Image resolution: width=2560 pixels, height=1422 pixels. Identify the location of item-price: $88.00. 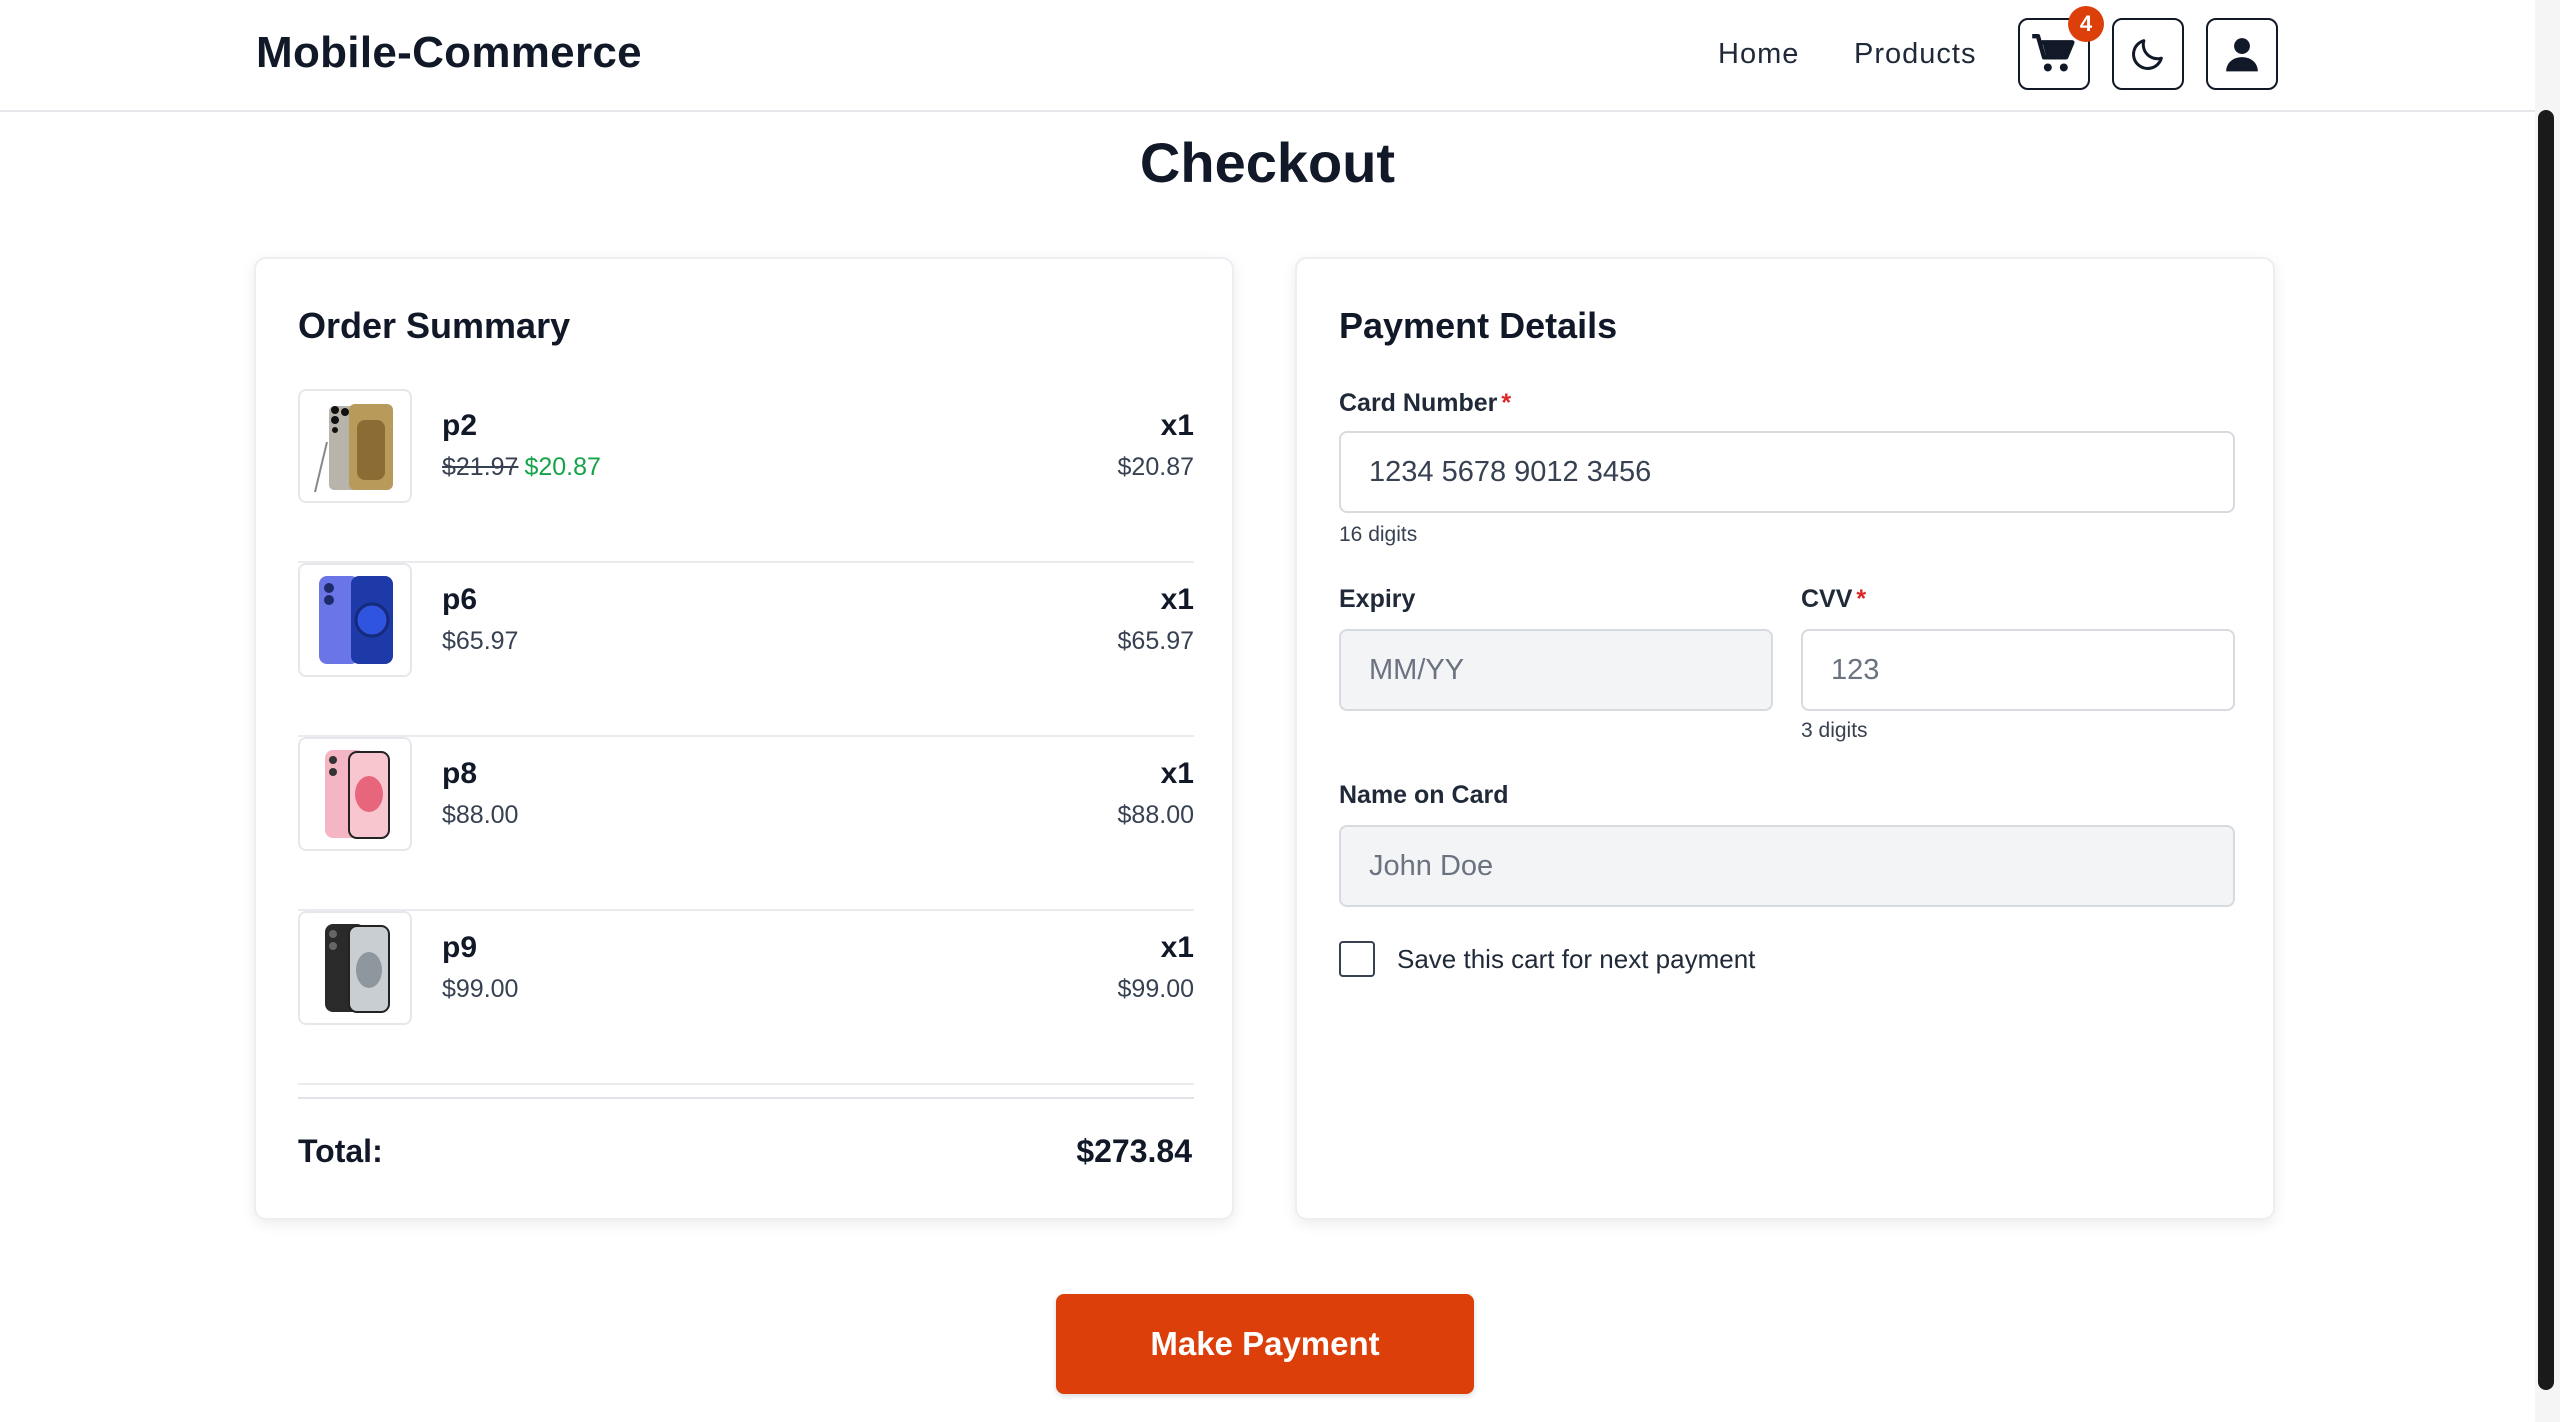
(480, 815).